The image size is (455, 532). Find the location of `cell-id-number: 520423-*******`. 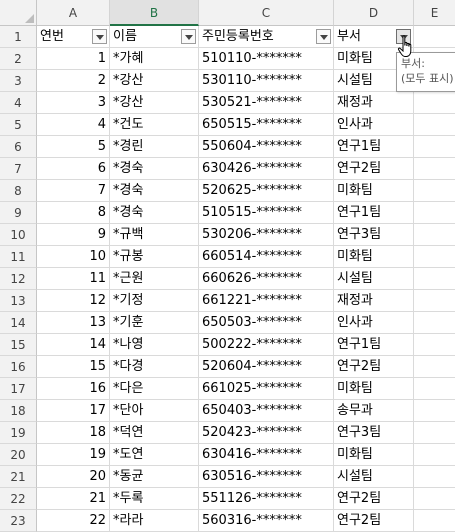

cell-id-number: 520423-******* is located at coordinates (266, 433).